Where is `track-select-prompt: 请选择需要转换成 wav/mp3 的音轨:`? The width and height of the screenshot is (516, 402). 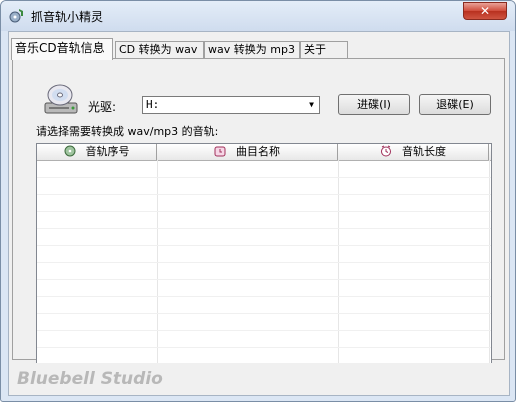
track-select-prompt: 请选择需要转换成 wav/mp3 的音轨: is located at coordinates (127, 131).